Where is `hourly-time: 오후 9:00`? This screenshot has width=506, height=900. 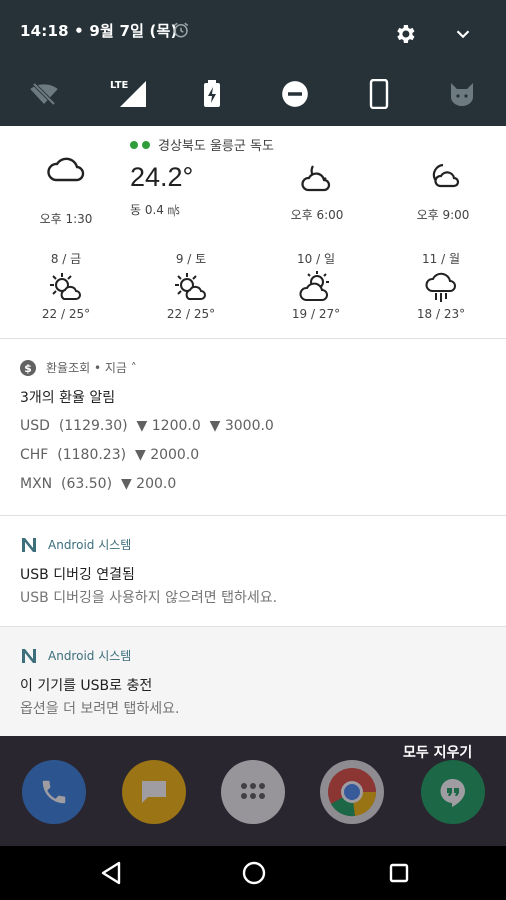 hourly-time: 오후 9:00 is located at coordinates (443, 215).